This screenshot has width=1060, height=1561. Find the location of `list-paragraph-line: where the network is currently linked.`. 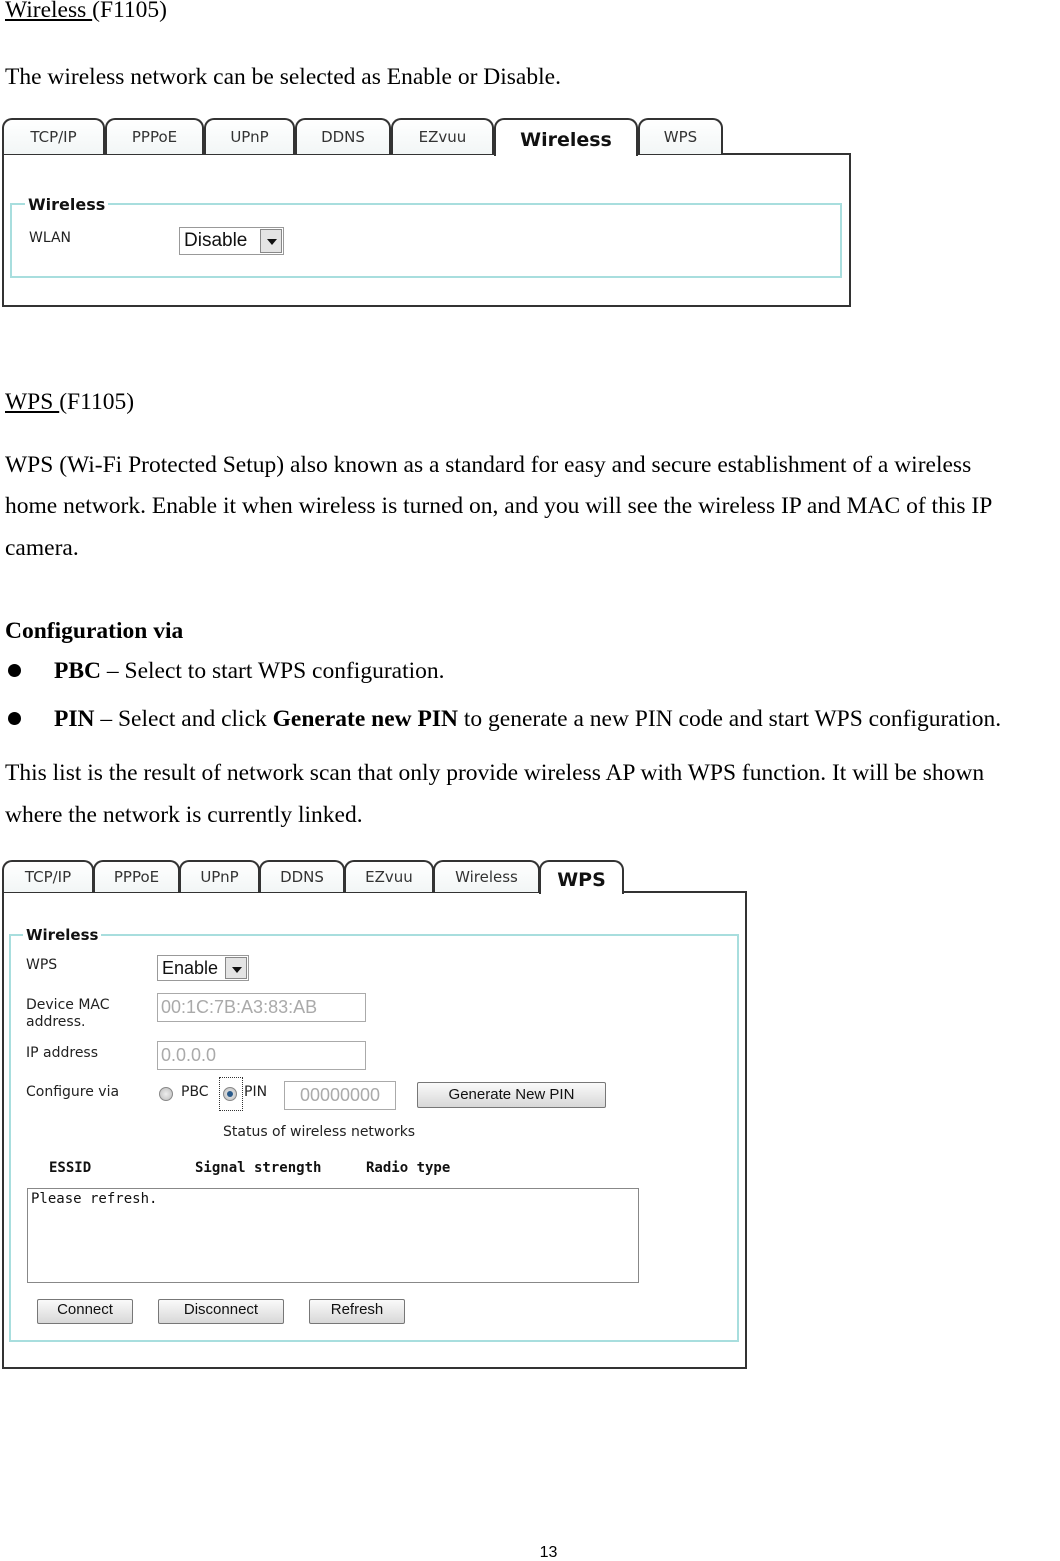

list-paragraph-line: where the network is currently linked. is located at coordinates (184, 815).